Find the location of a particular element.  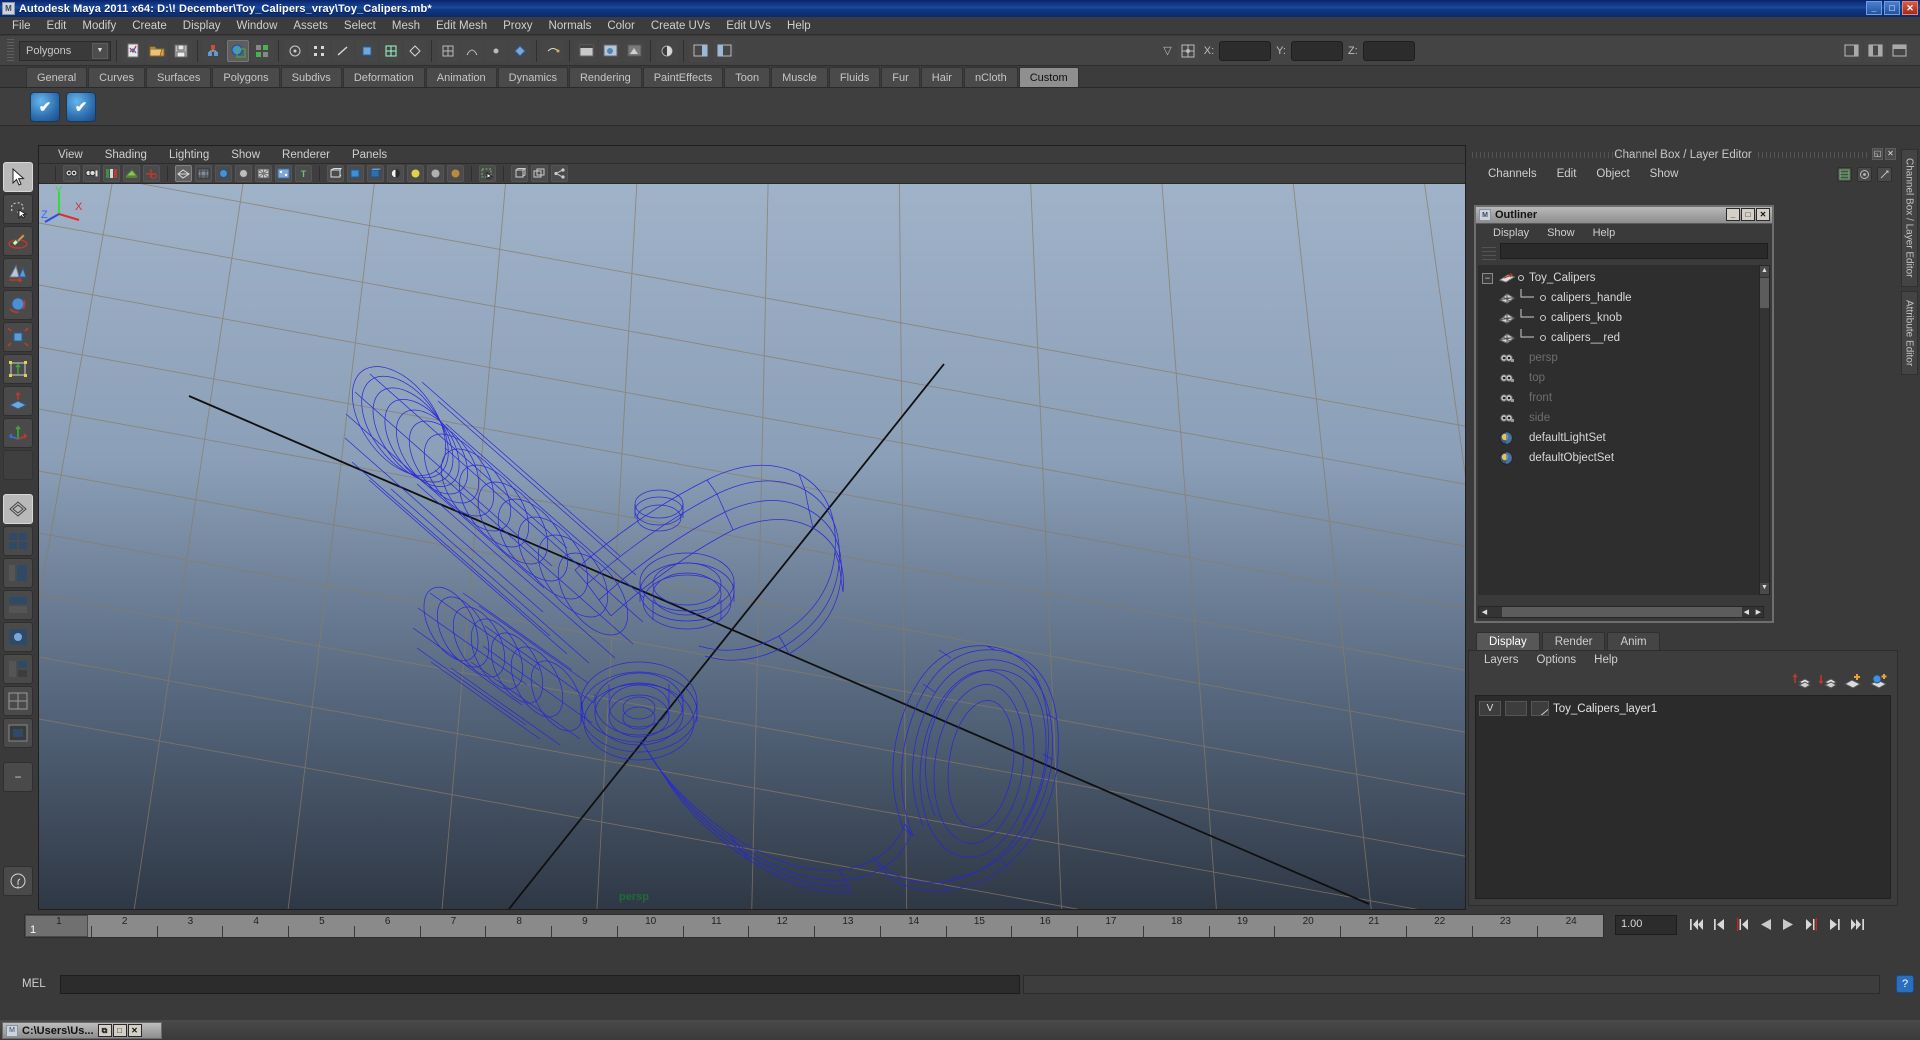

display-textures-text-icon: T is located at coordinates (303, 173).